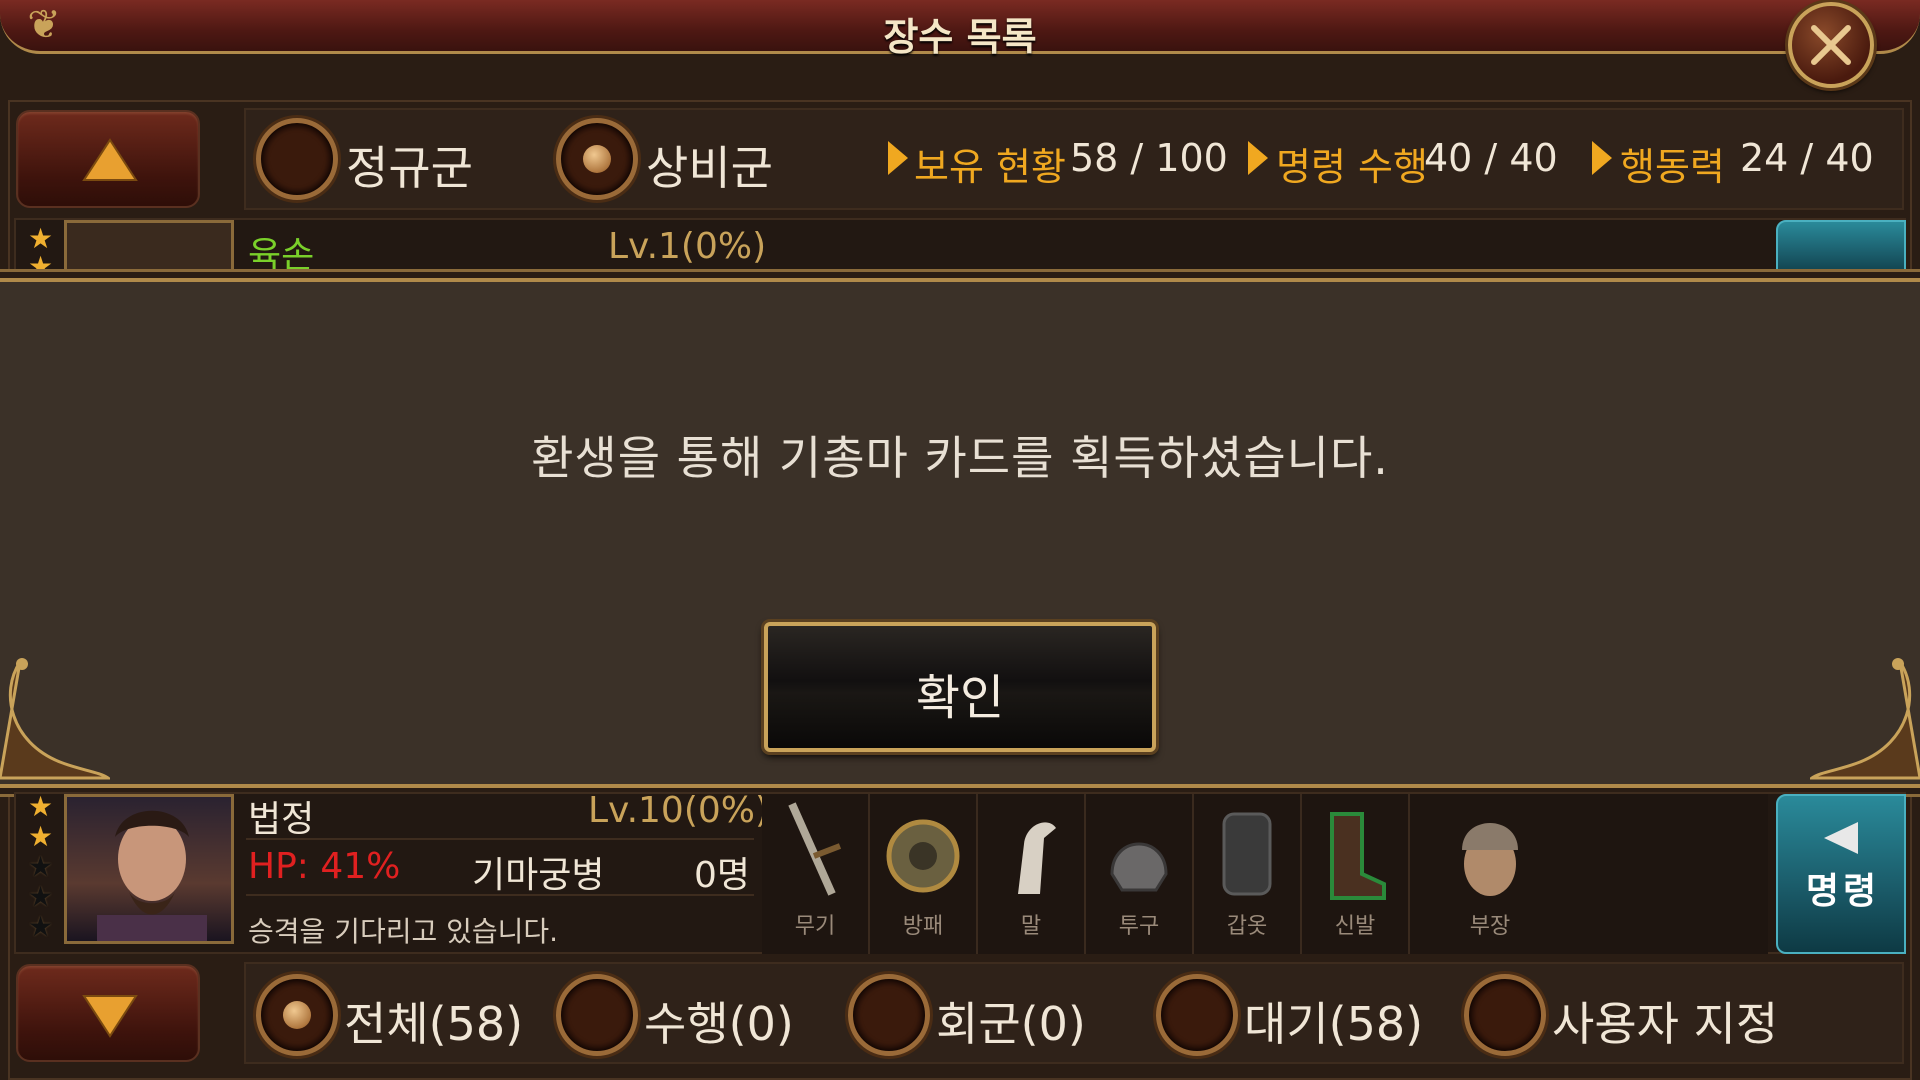 Image resolution: width=1920 pixels, height=1080 pixels. Describe the element at coordinates (1247, 854) in the screenshot. I see `armor-icon` at that location.